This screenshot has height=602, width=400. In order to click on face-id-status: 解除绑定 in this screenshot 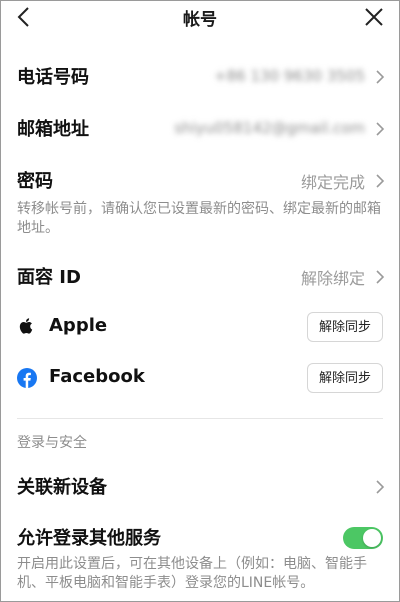, I will do `click(332, 278)`.